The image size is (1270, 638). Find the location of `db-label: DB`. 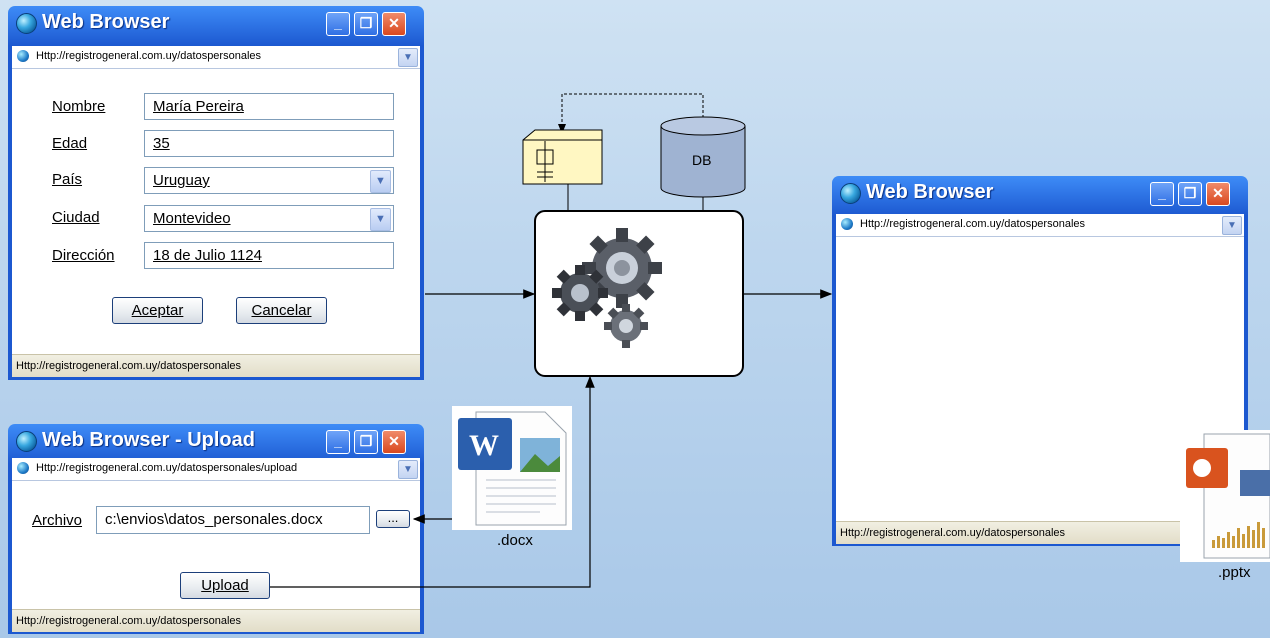

db-label: DB is located at coordinates (702, 160).